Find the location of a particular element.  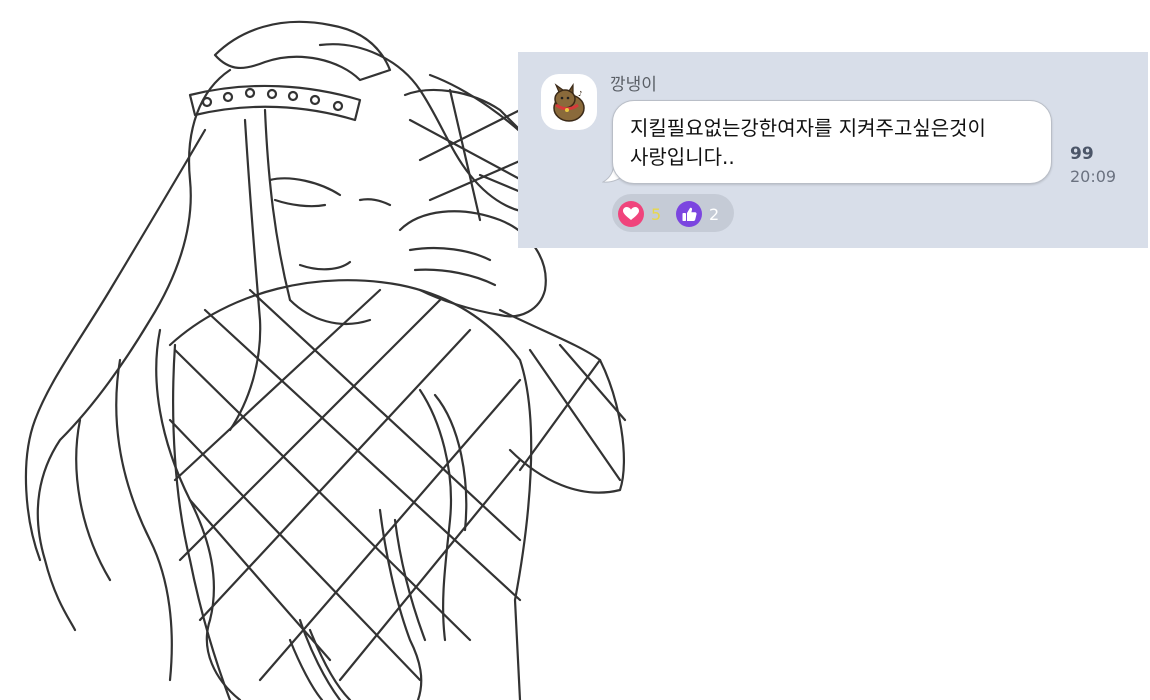

unread-count: 99 is located at coordinates (1082, 154).